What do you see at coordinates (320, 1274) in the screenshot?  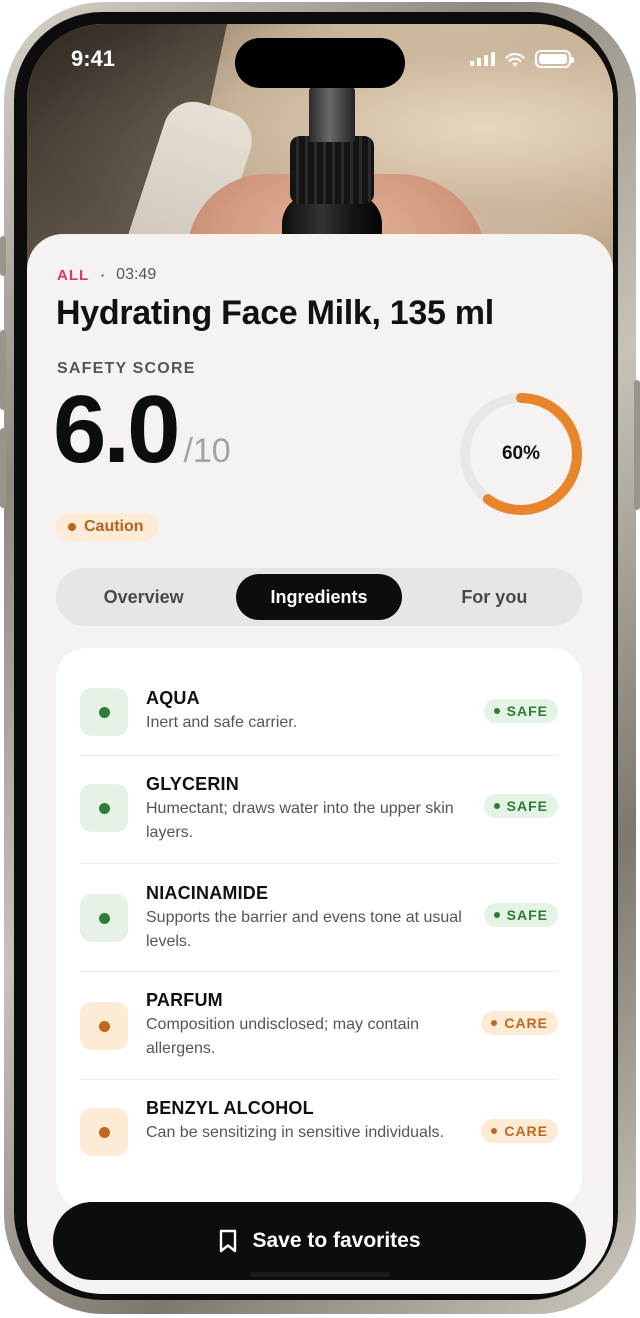 I see `home-indicator` at bounding box center [320, 1274].